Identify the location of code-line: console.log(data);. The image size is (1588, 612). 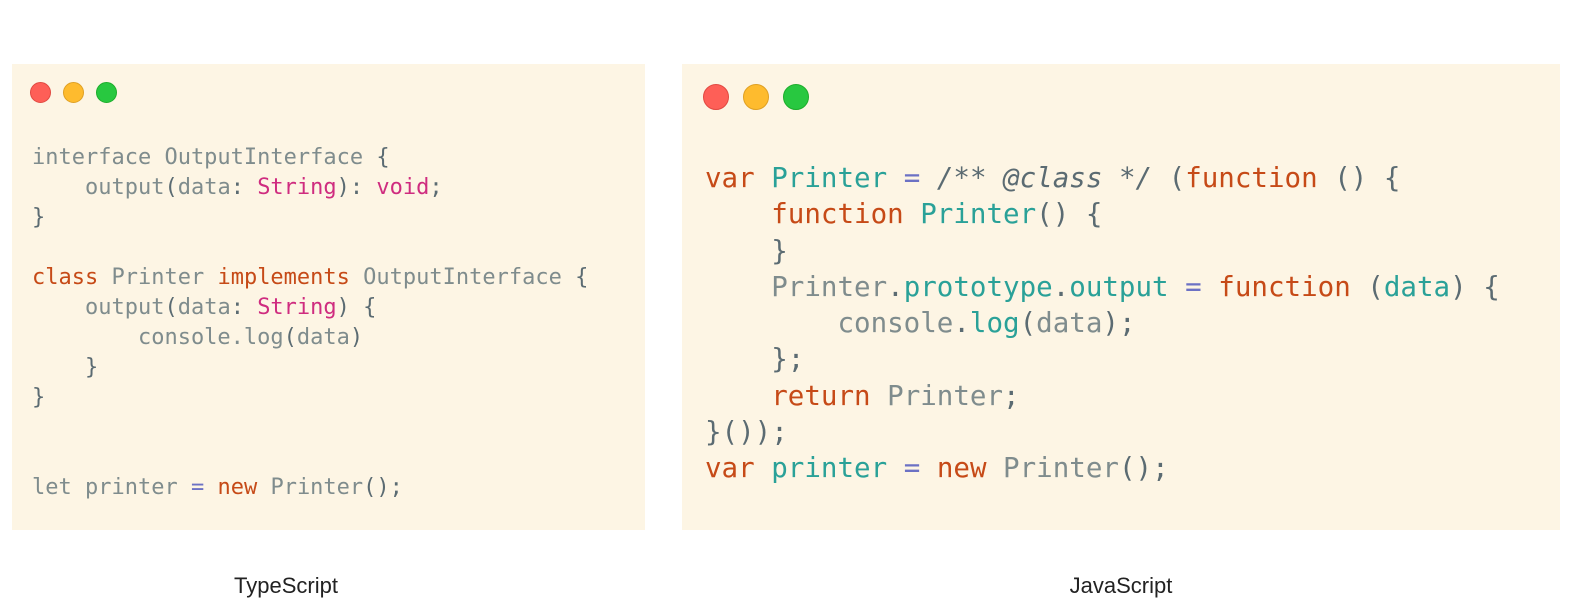
(1102, 323).